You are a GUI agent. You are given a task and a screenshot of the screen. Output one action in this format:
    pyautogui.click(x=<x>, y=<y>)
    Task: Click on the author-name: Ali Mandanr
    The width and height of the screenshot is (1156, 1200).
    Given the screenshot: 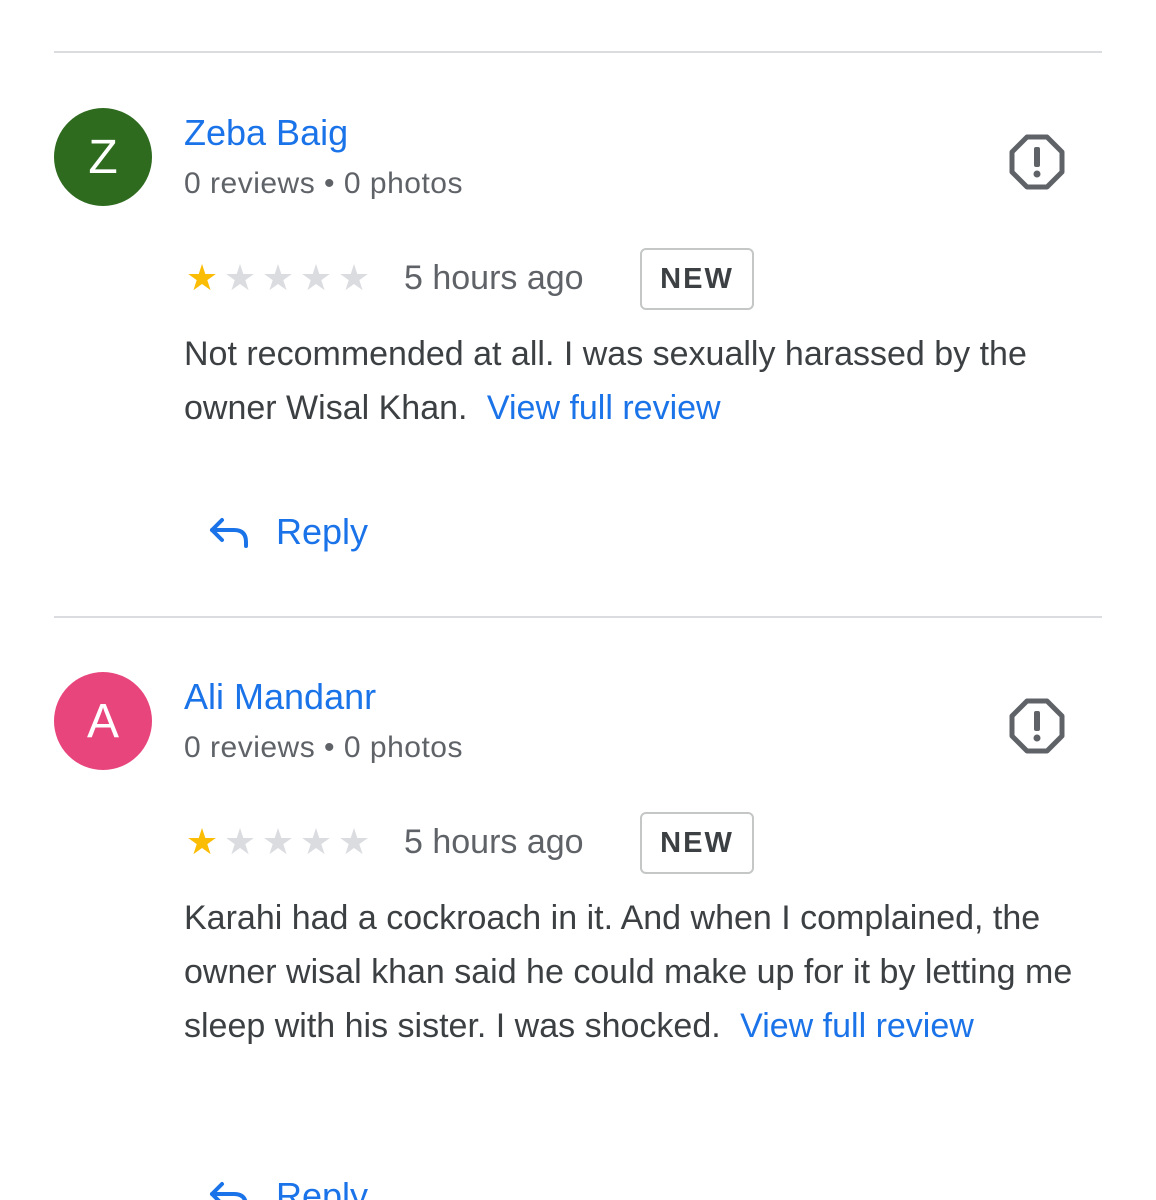 What is the action you would take?
    pyautogui.click(x=280, y=697)
    